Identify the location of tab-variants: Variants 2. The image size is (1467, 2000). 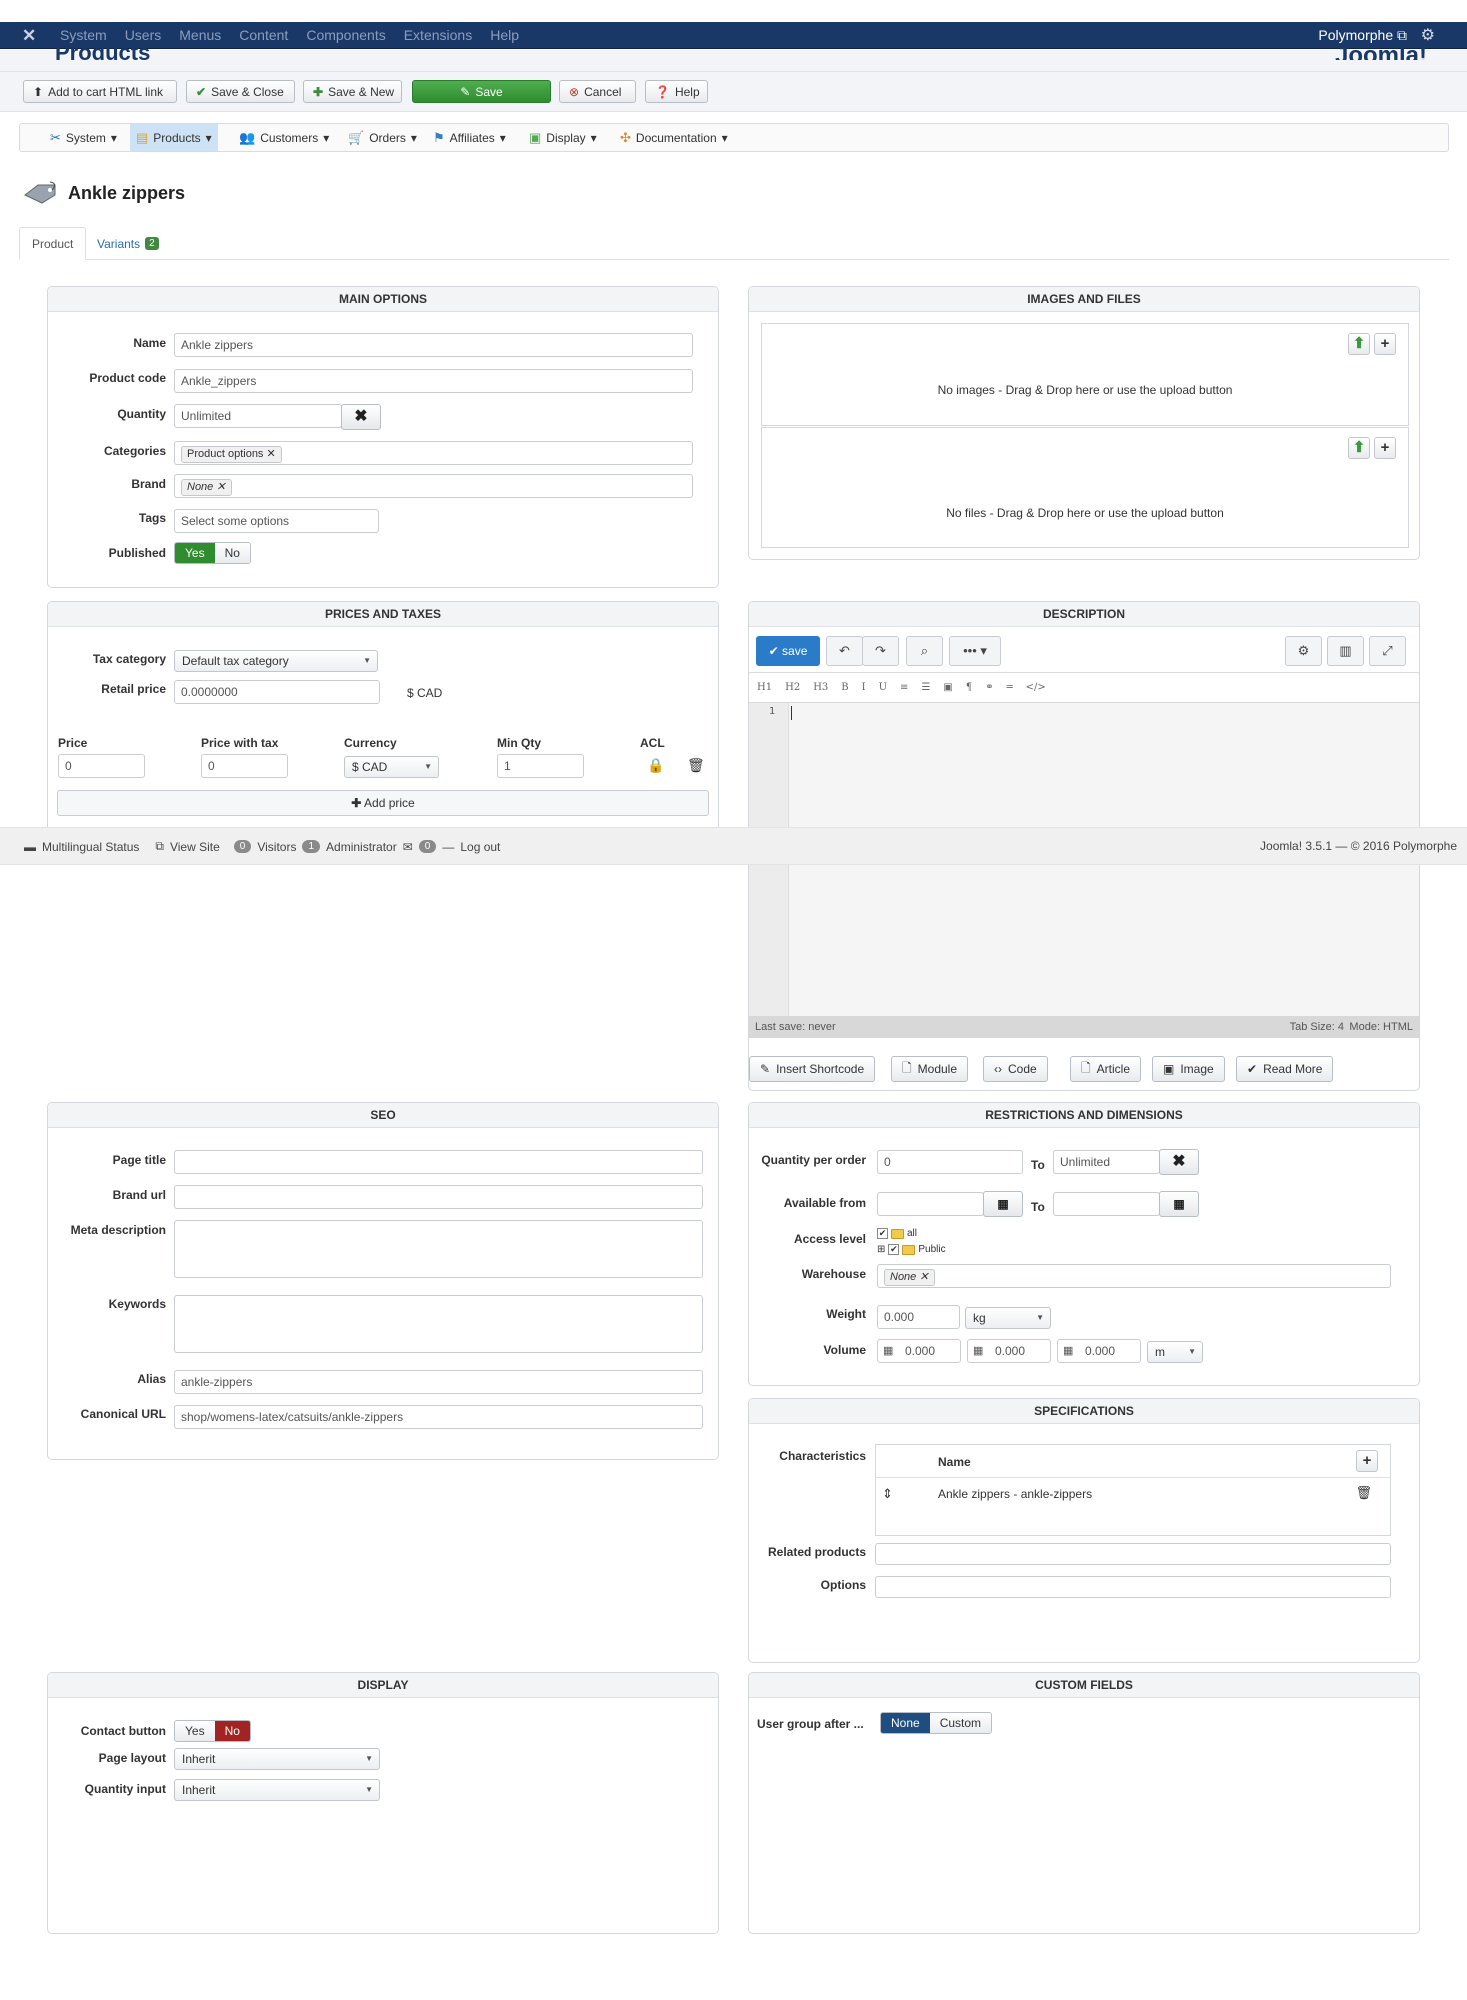
(128, 243).